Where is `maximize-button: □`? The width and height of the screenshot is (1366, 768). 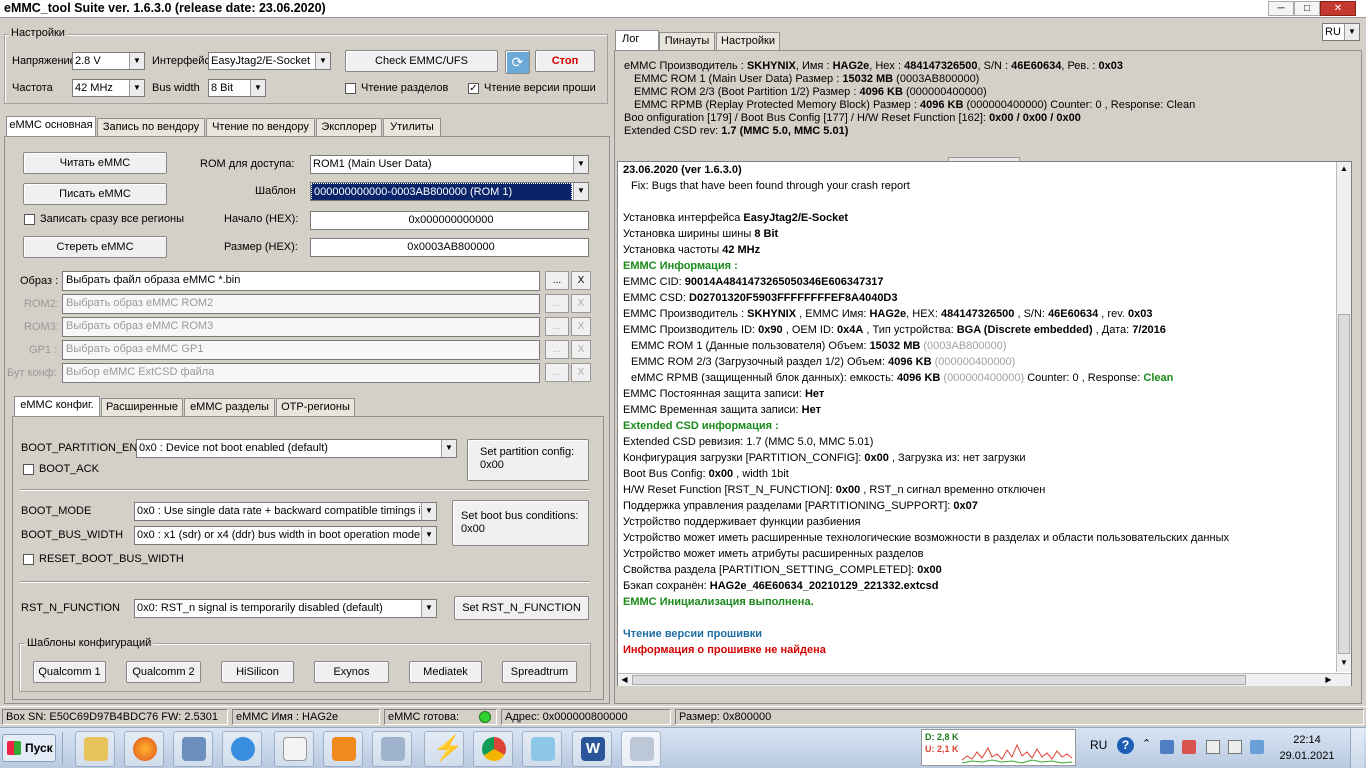 maximize-button: □ is located at coordinates (1307, 8).